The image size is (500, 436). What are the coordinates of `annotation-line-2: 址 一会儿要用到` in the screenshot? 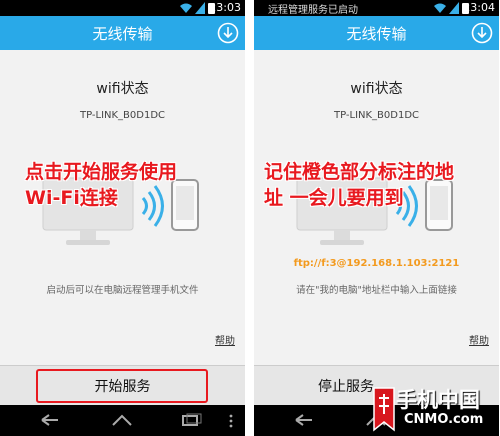 It's located at (334, 198).